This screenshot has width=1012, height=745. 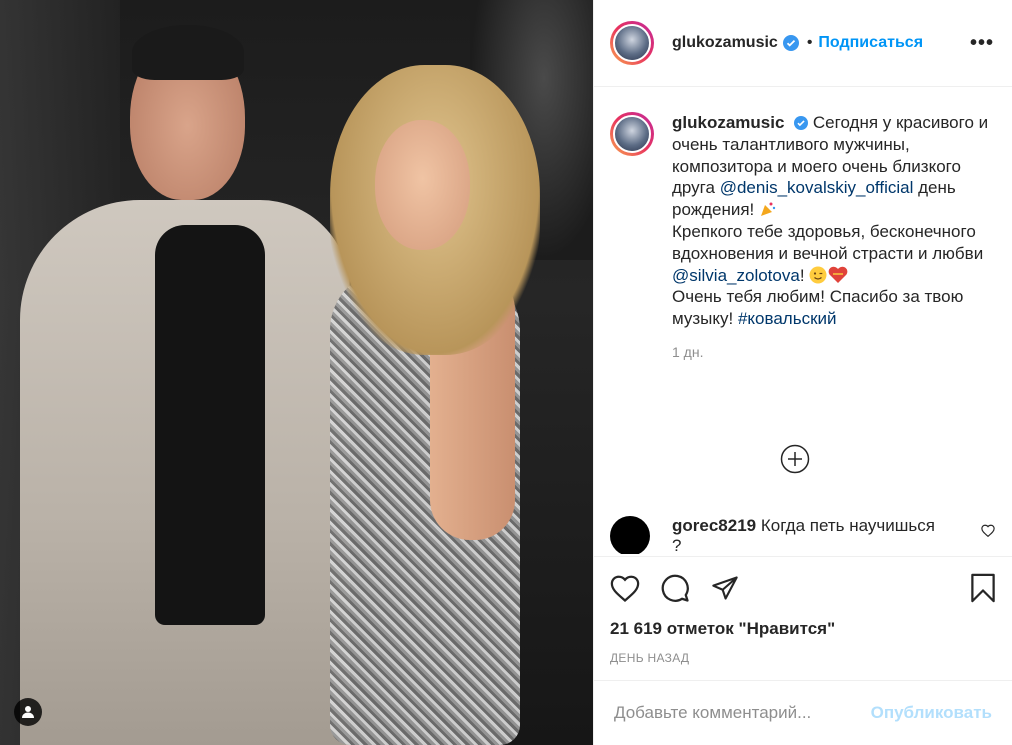 What do you see at coordinates (632, 134) in the screenshot?
I see `caption-avatar` at bounding box center [632, 134].